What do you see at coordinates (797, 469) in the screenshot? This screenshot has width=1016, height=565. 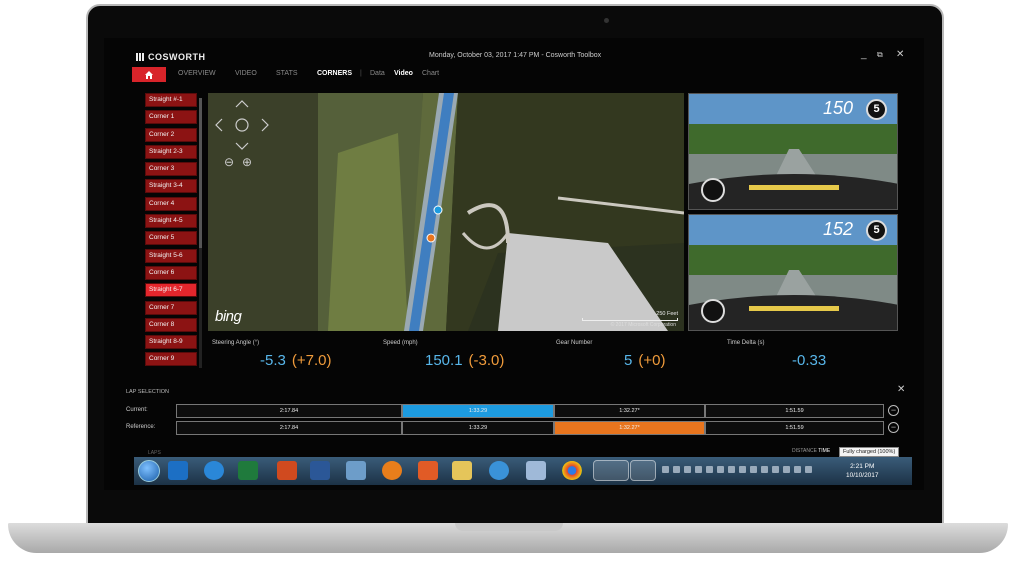 I see `volume-icon` at bounding box center [797, 469].